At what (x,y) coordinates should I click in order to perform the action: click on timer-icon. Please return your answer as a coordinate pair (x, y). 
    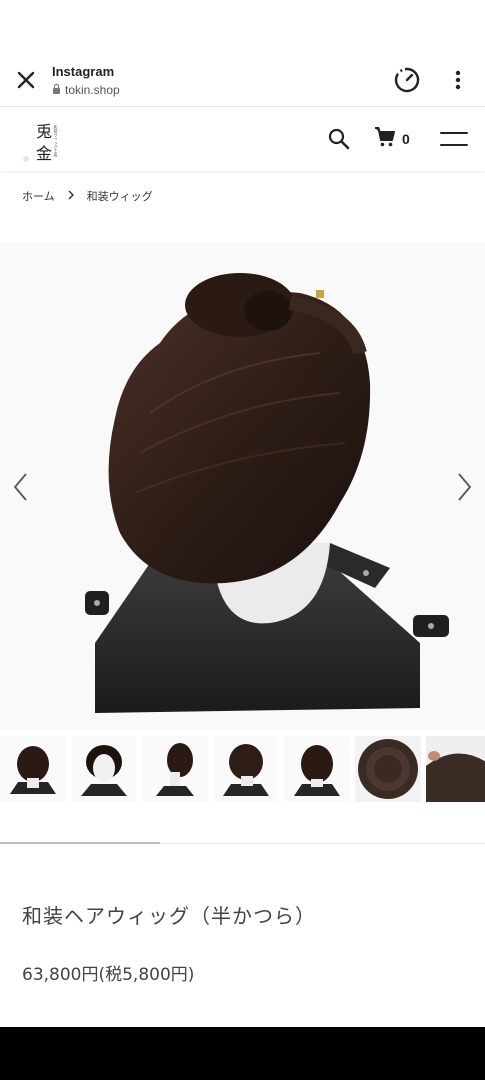
    Looking at the image, I should click on (407, 80).